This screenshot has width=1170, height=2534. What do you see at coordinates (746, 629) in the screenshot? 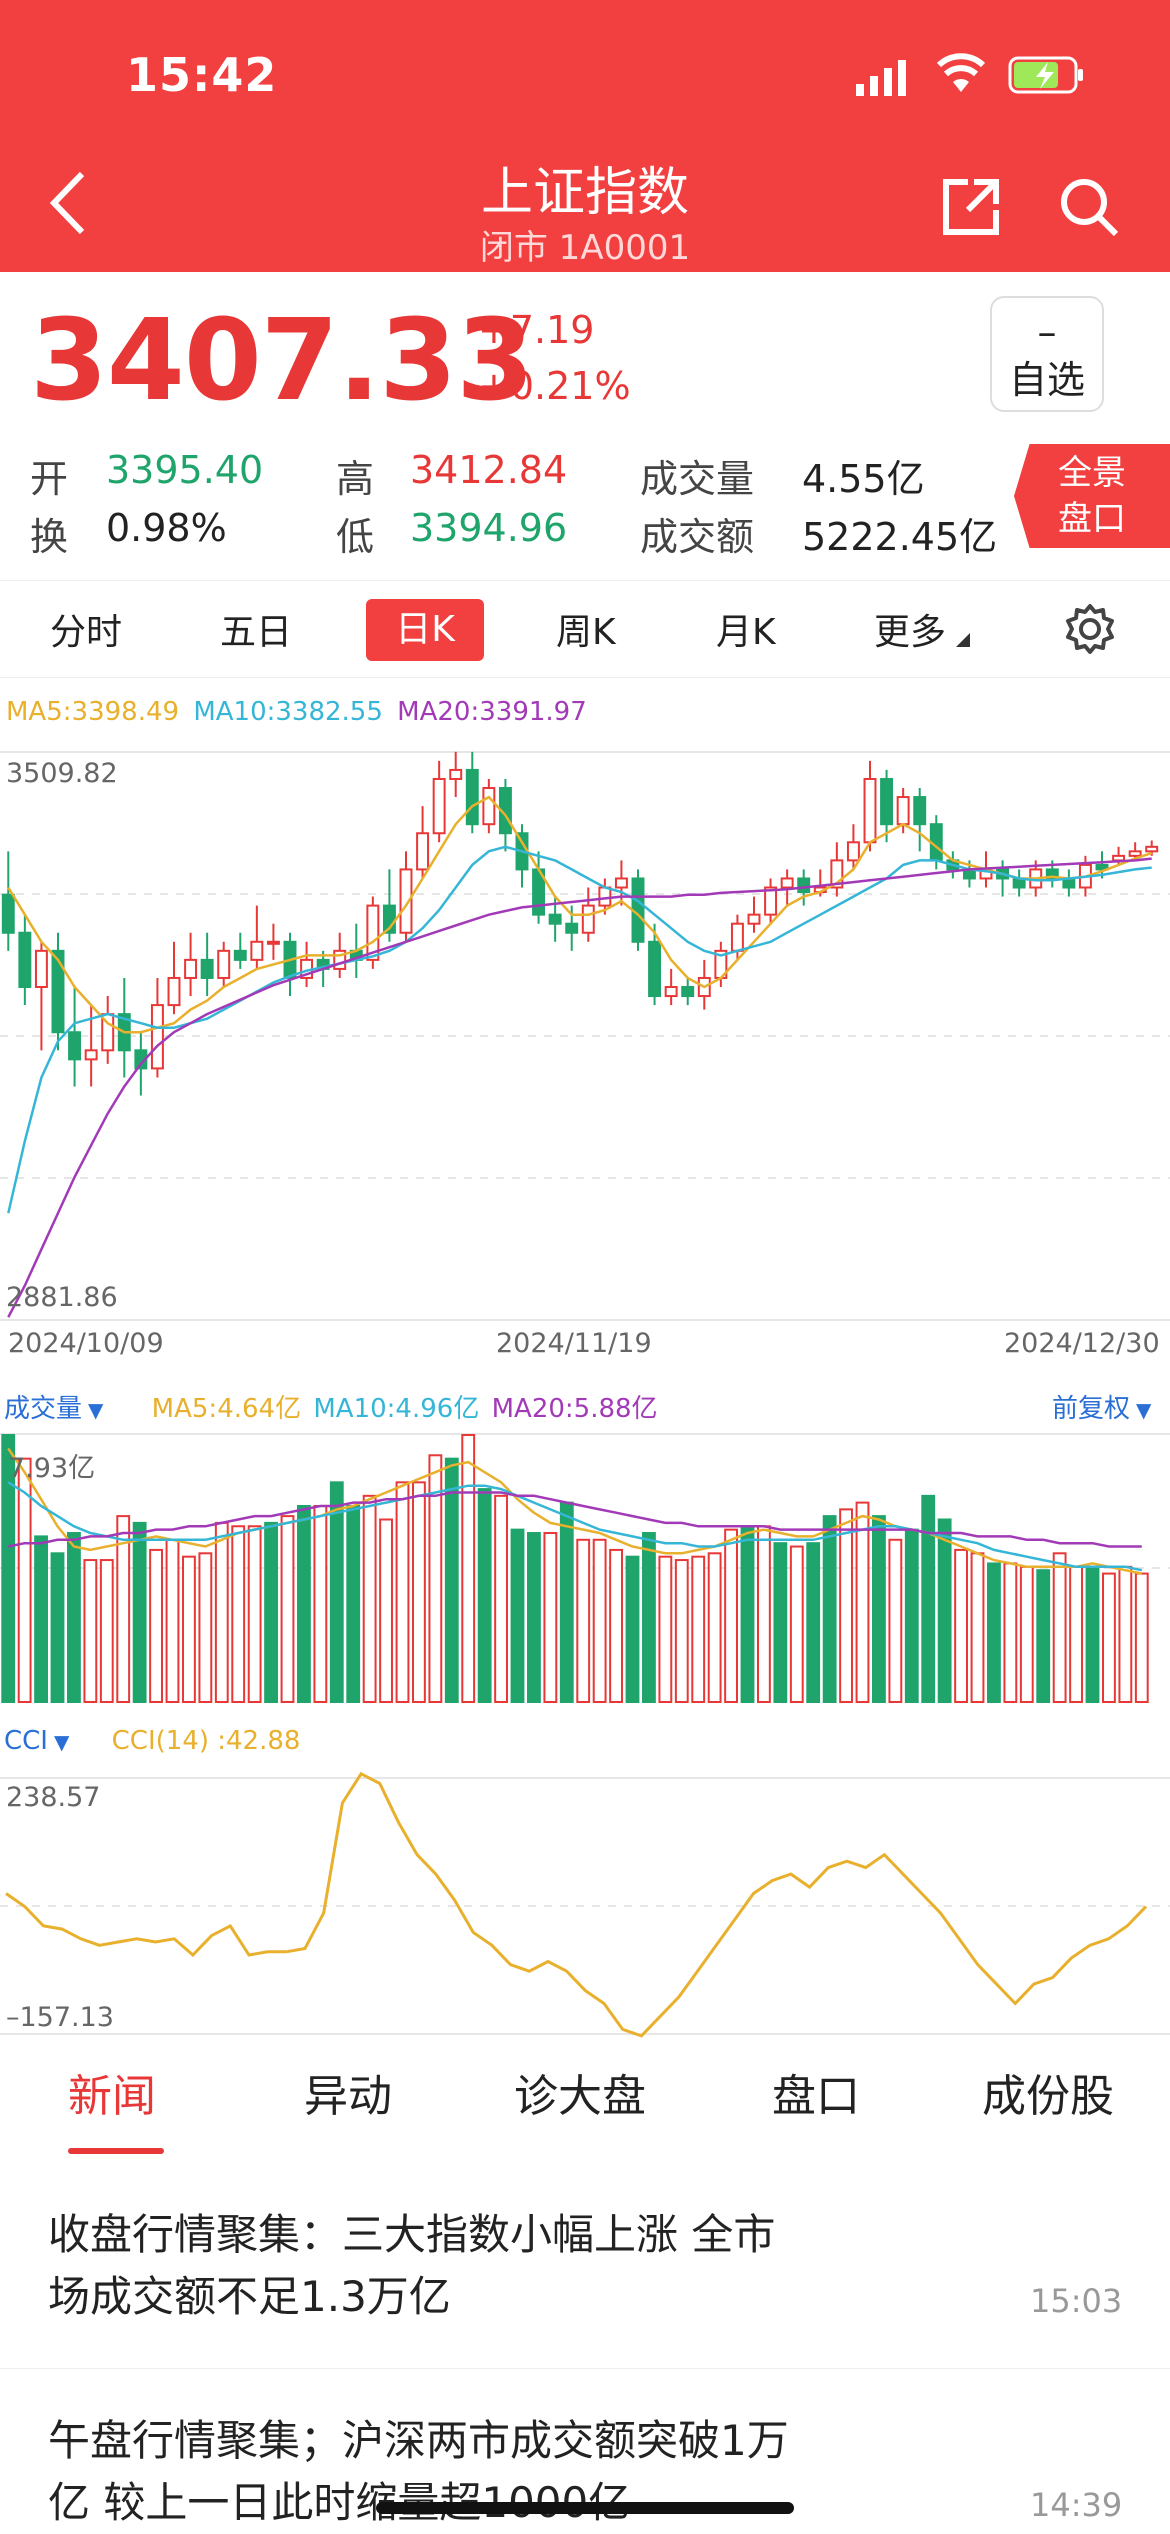
I see `tab-monthly-k: 月K` at bounding box center [746, 629].